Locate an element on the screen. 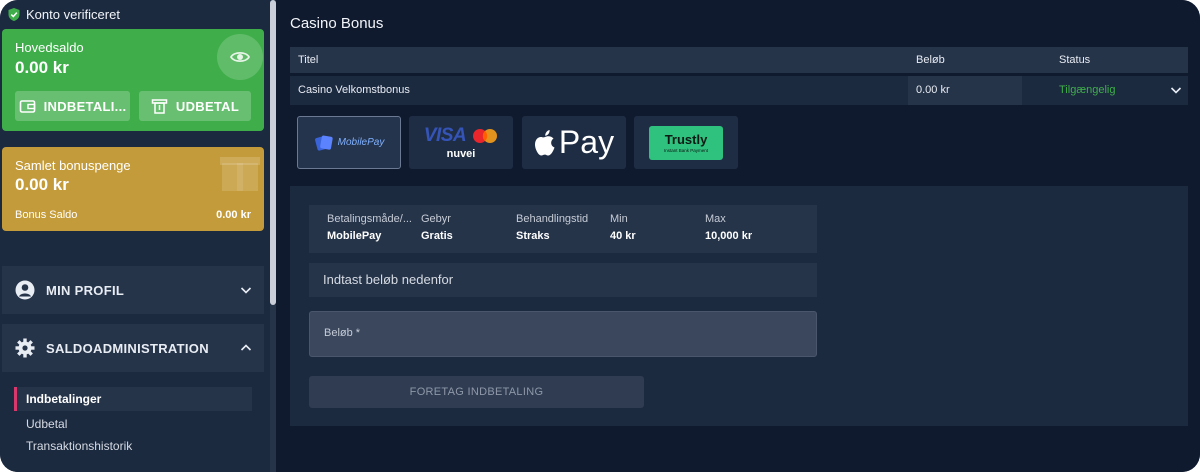 This screenshot has width=1200, height=472. user-circle-icon is located at coordinates (25, 290).